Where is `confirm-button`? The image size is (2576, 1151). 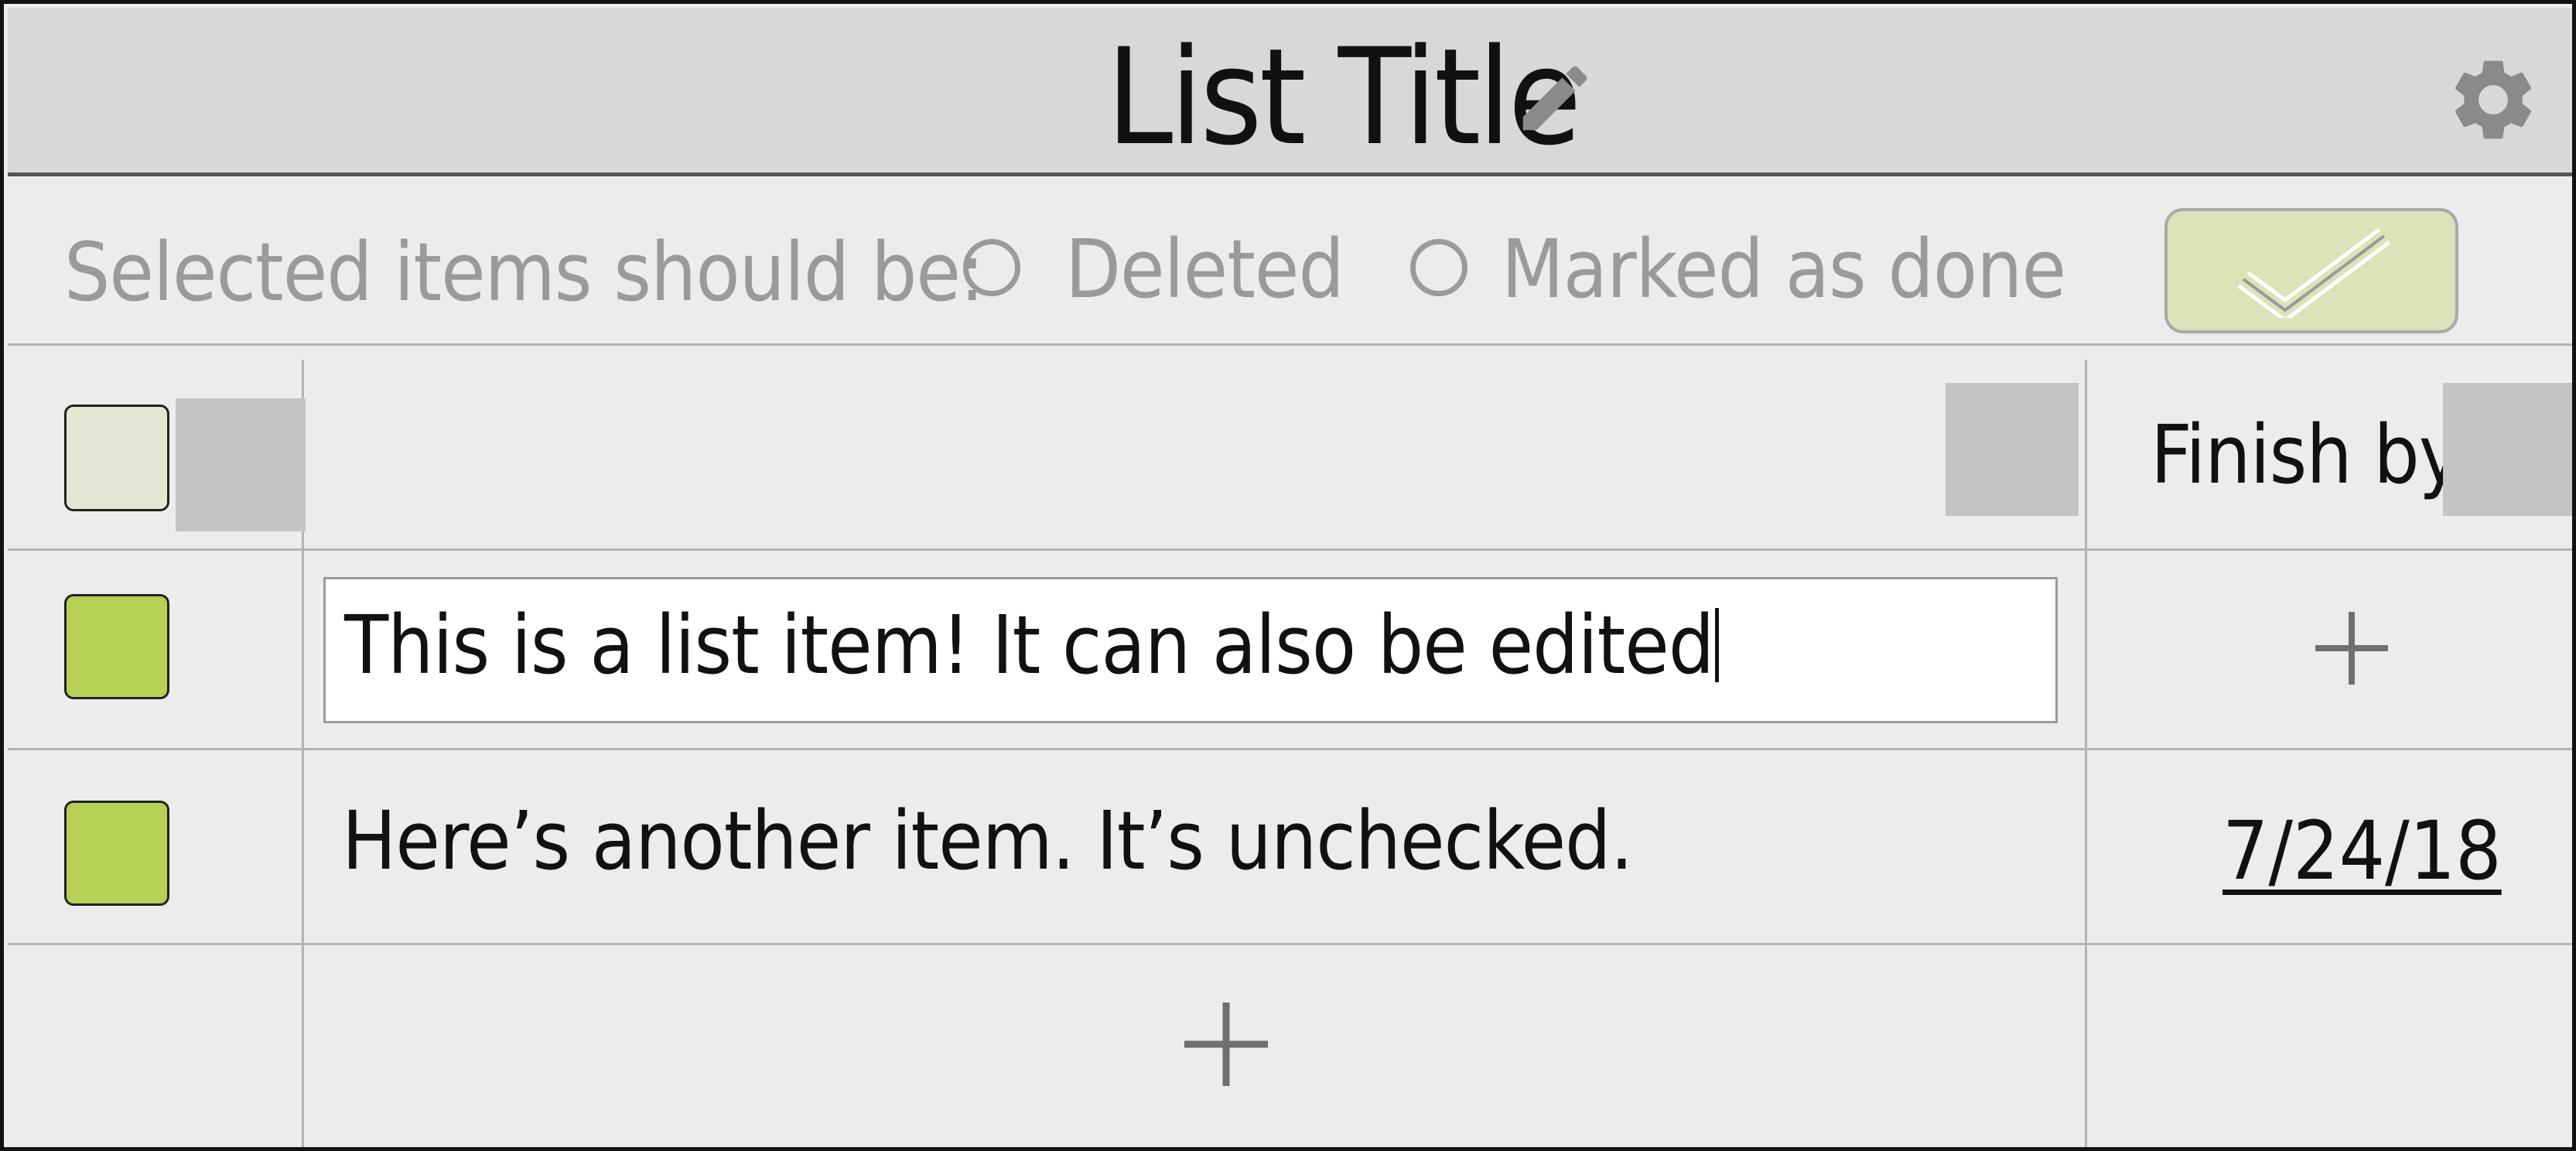 confirm-button is located at coordinates (2311, 270).